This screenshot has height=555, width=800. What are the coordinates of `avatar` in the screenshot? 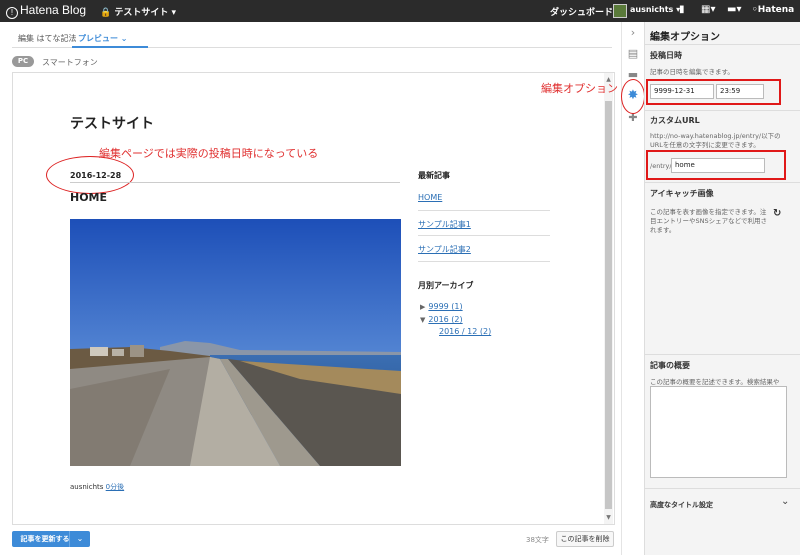 It's located at (620, 11).